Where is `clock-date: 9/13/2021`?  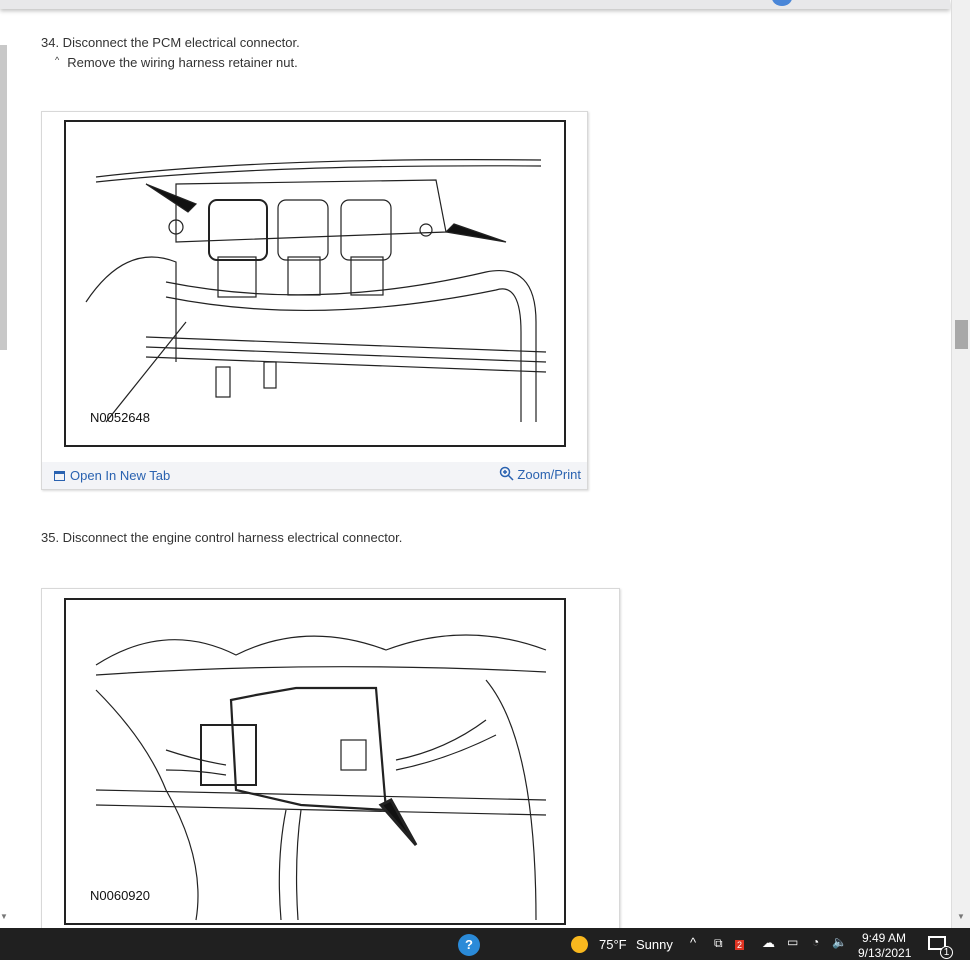
clock-date: 9/13/2021 is located at coordinates (884, 953).